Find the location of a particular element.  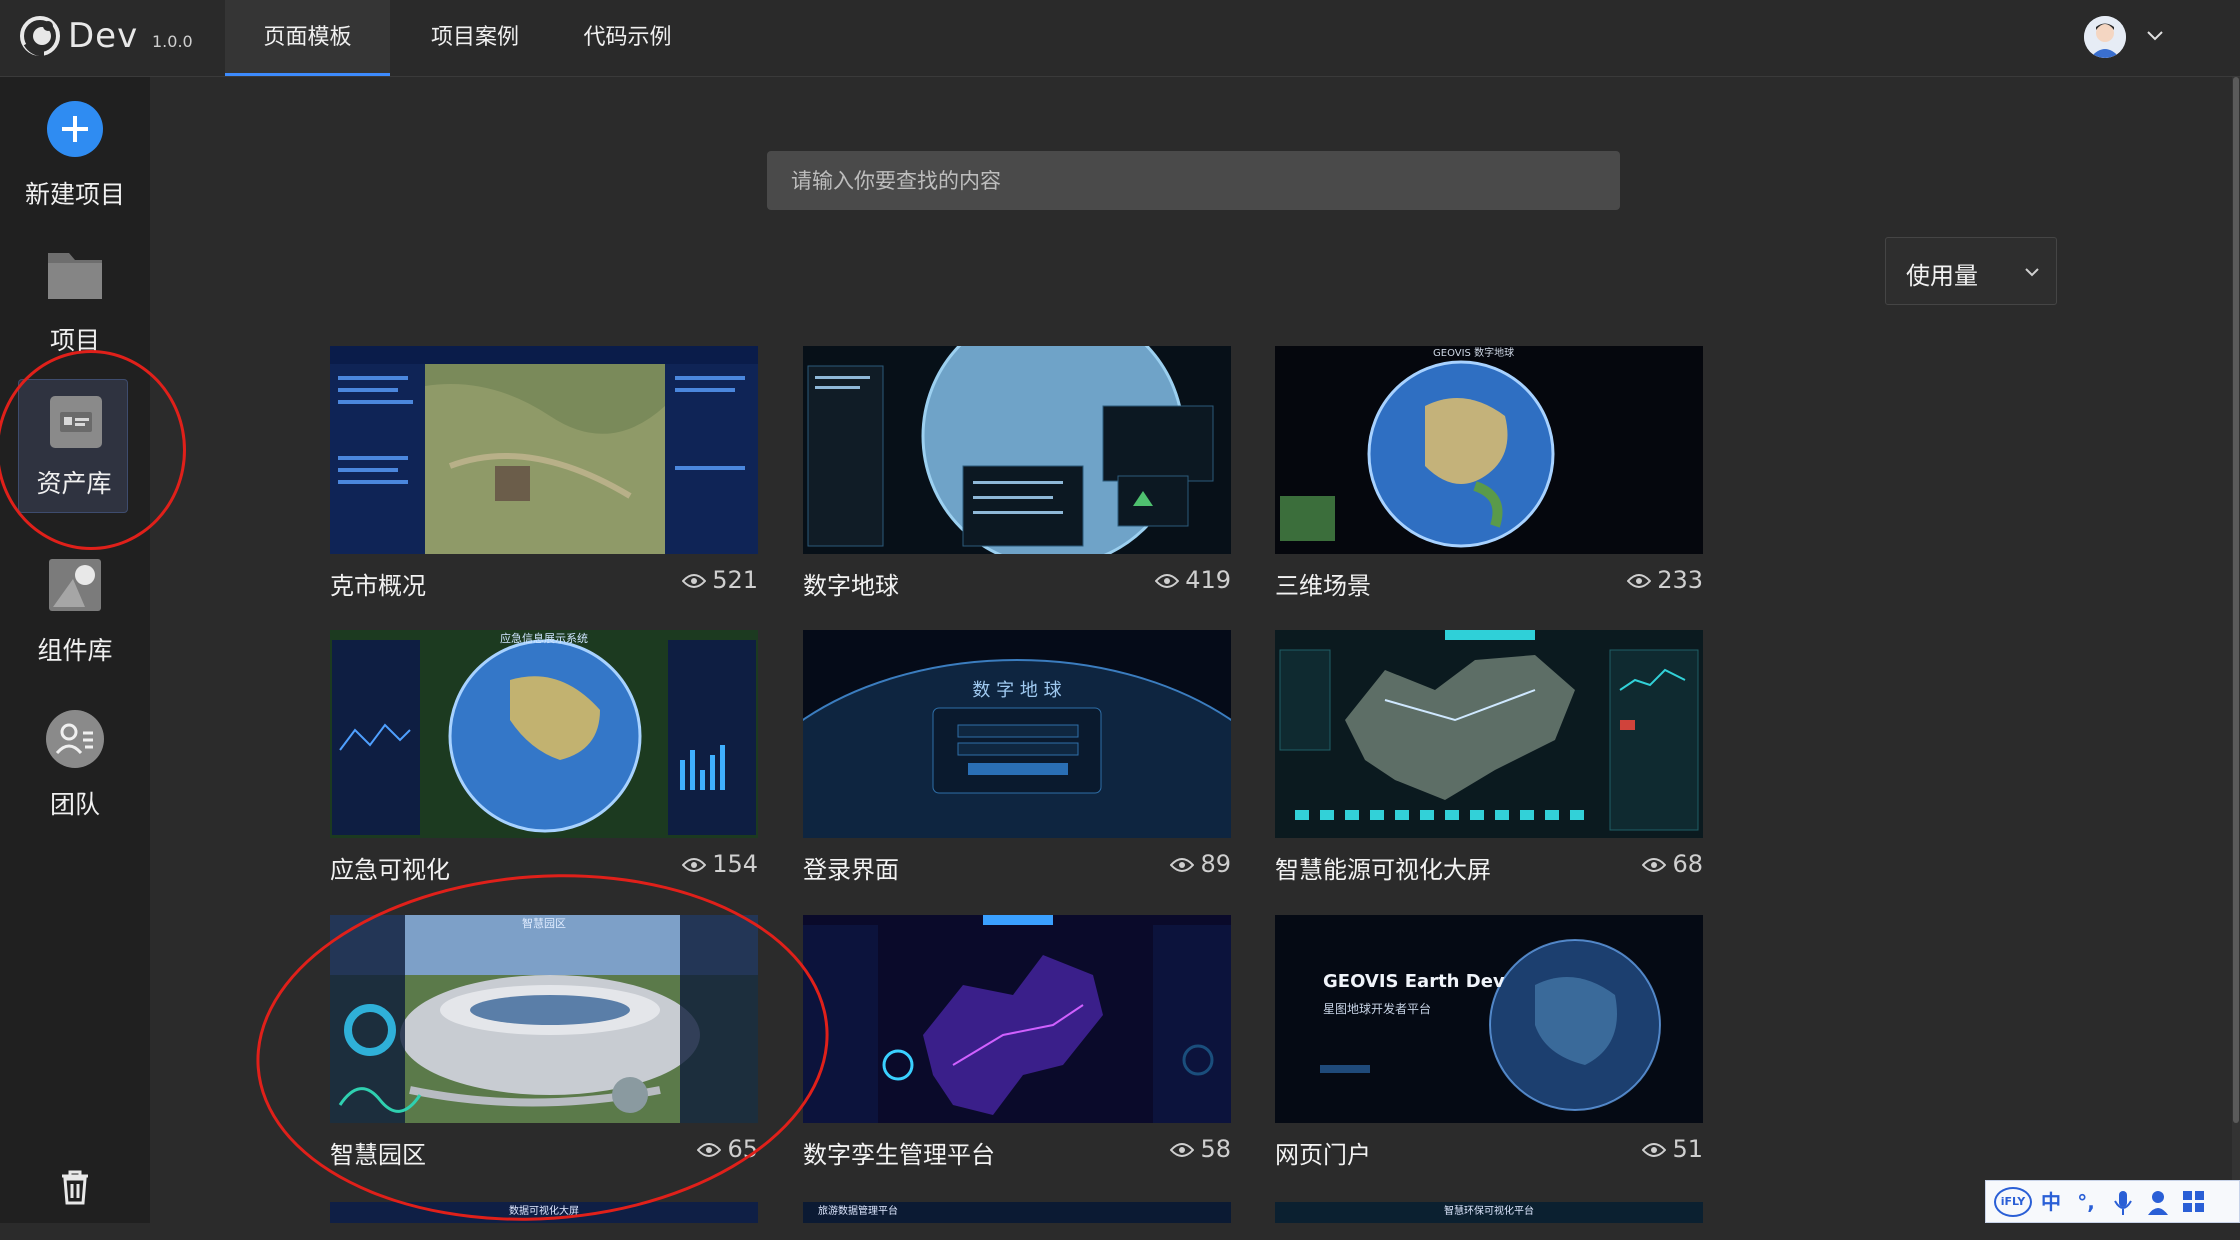

template-card-partial: 旅游数据管理平台 is located at coordinates (1017, 1212).